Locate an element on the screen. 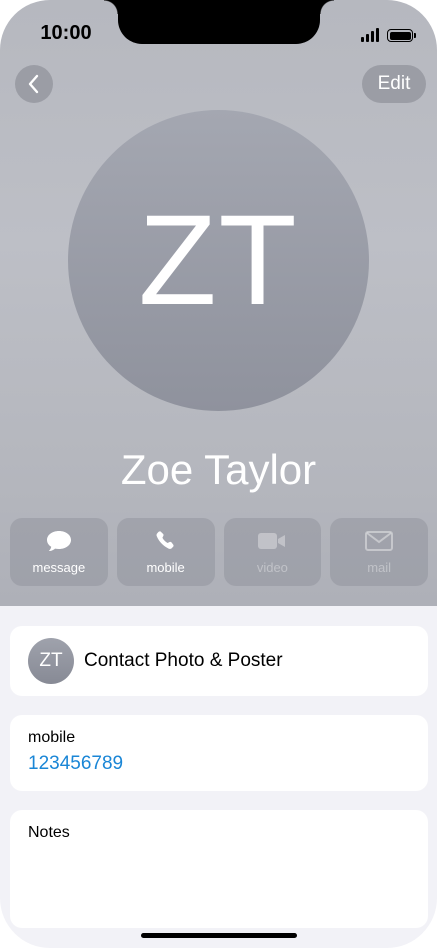 Image resolution: width=437 pixels, height=948 pixels. phone-icon is located at coordinates (165, 540).